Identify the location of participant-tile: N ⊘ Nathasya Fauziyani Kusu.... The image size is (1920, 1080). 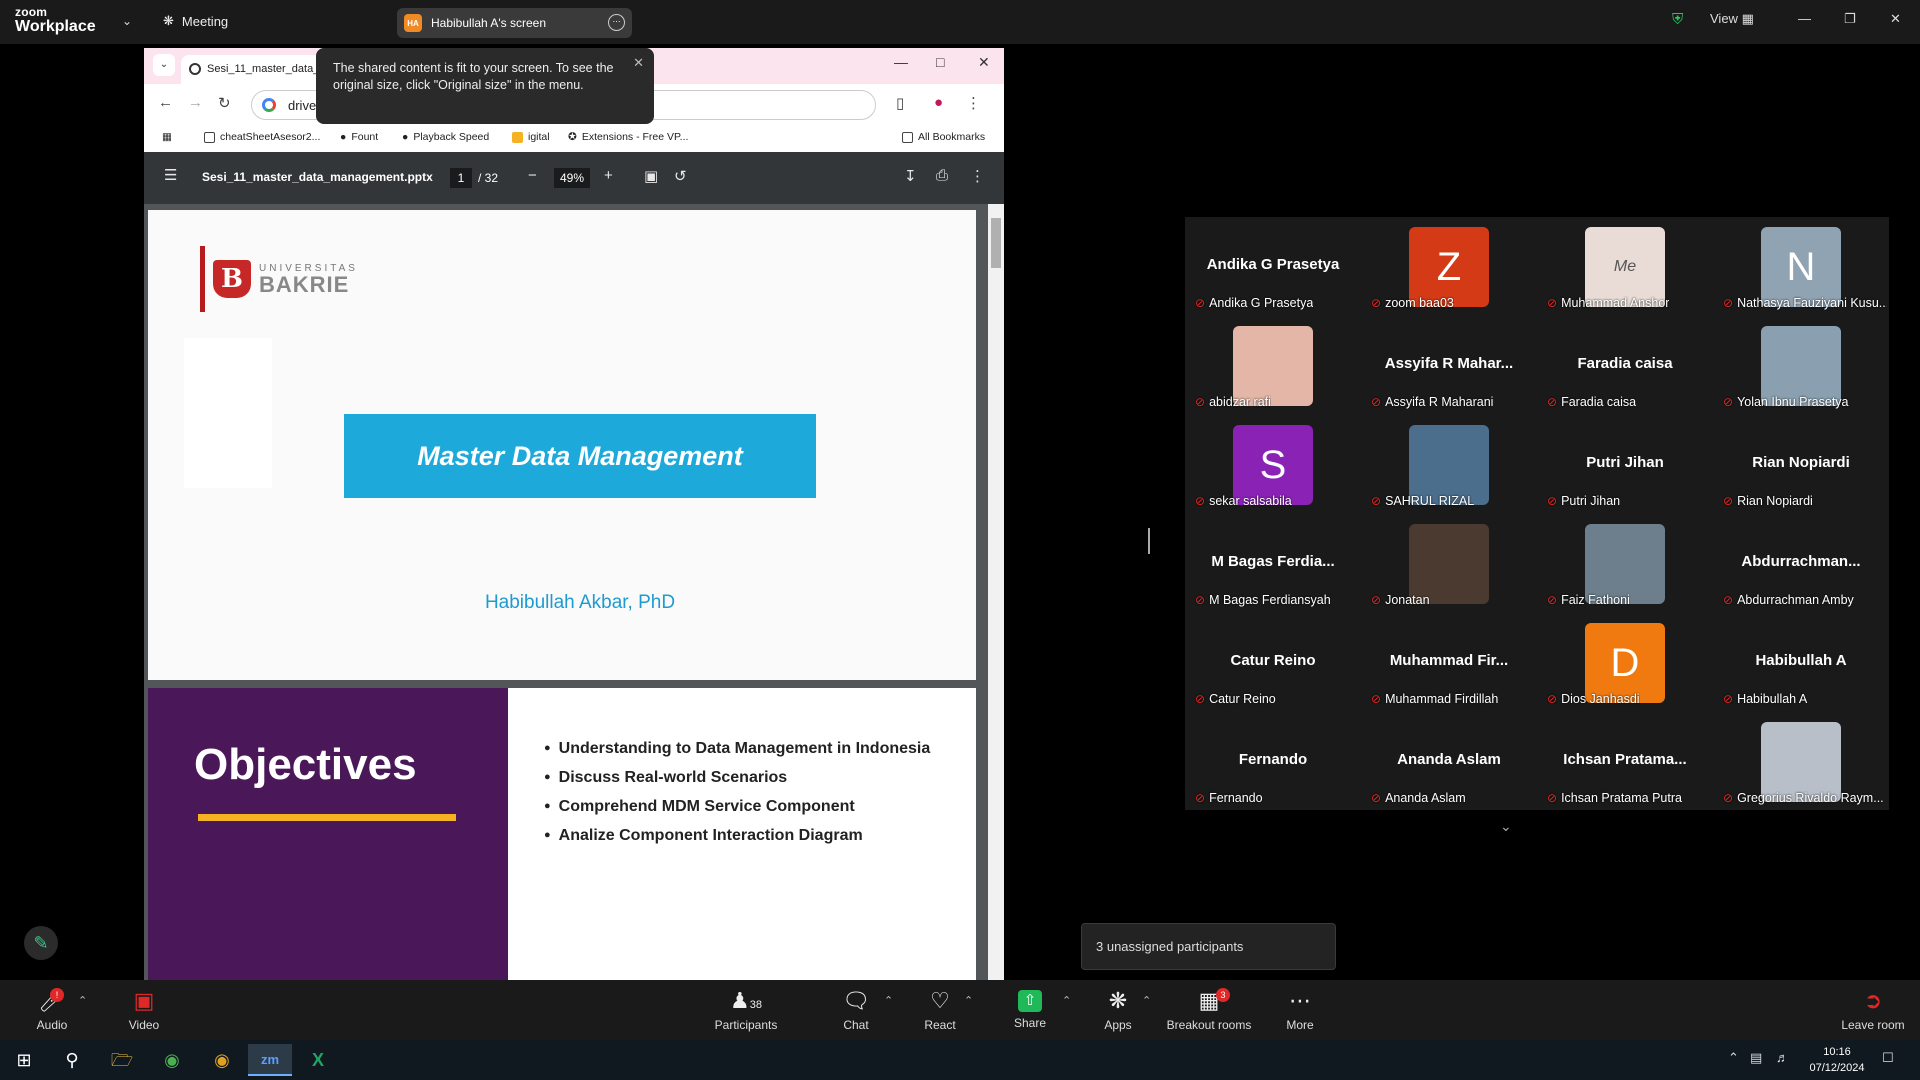
(1801, 266).